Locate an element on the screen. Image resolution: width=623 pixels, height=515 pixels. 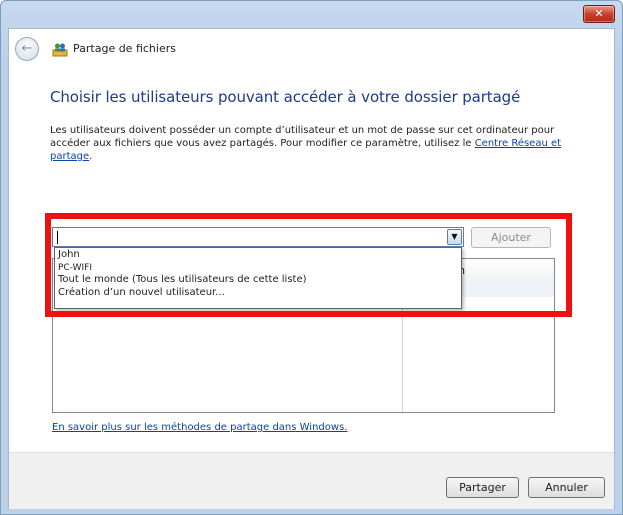
close-icon: ✕ is located at coordinates (599, 13).